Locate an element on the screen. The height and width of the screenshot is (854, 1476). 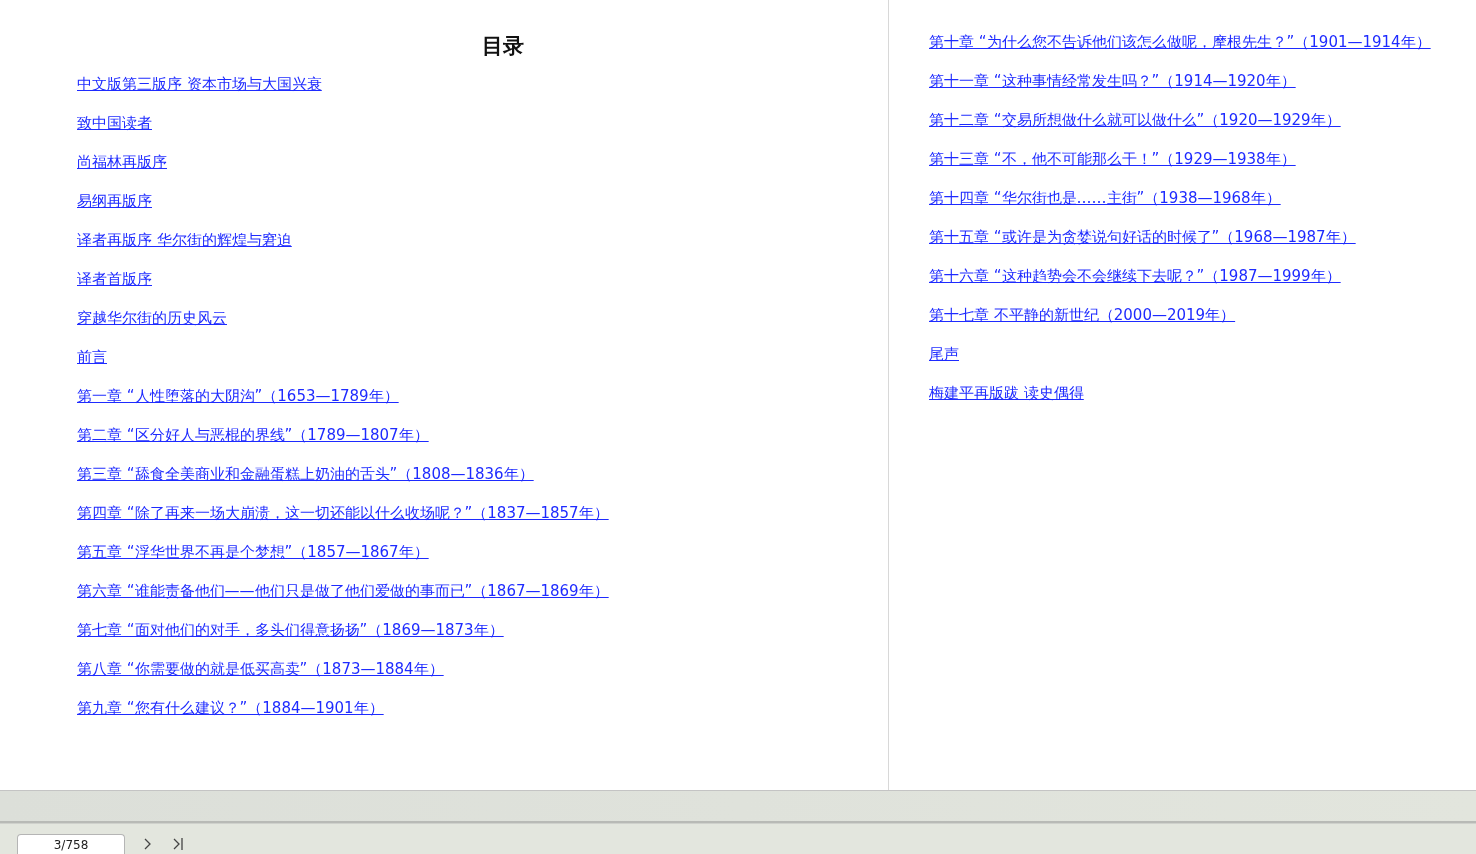
toc-link: 致中国读者 is located at coordinates (114, 123).